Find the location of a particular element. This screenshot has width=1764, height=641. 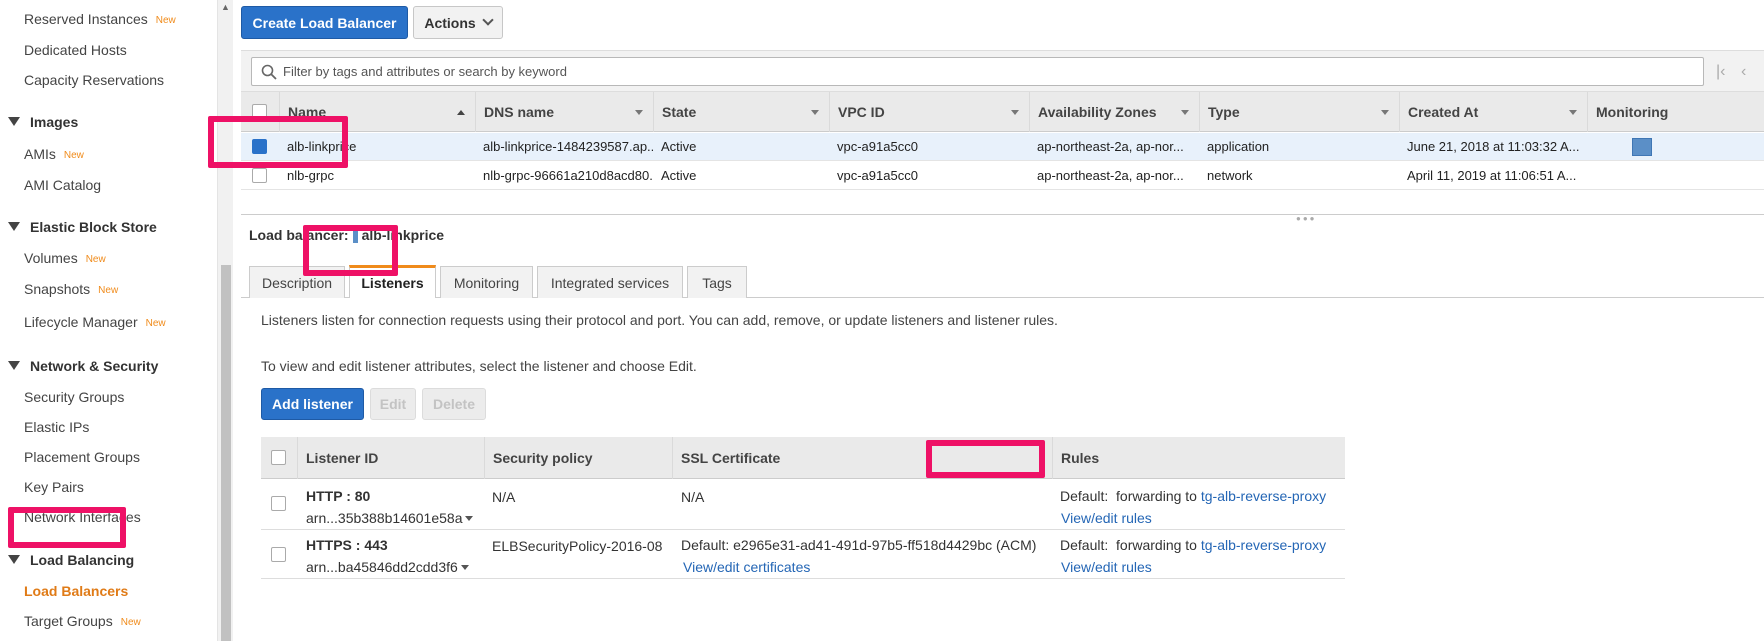

sidebar-item-lifecycle-manager: Lifecycle Manager New is located at coordinates (95, 322).